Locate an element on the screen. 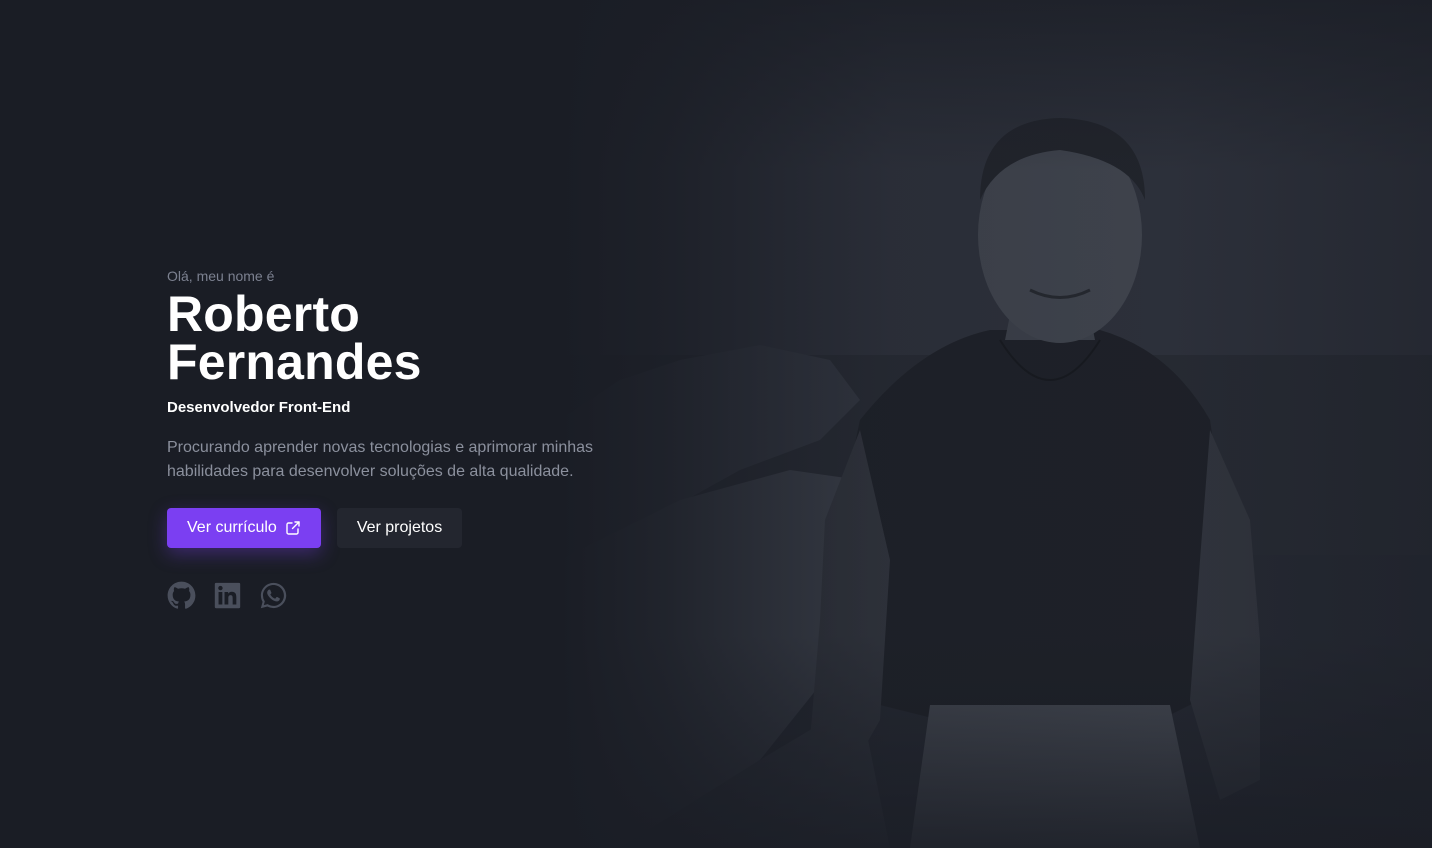  social-links is located at coordinates (402, 595).